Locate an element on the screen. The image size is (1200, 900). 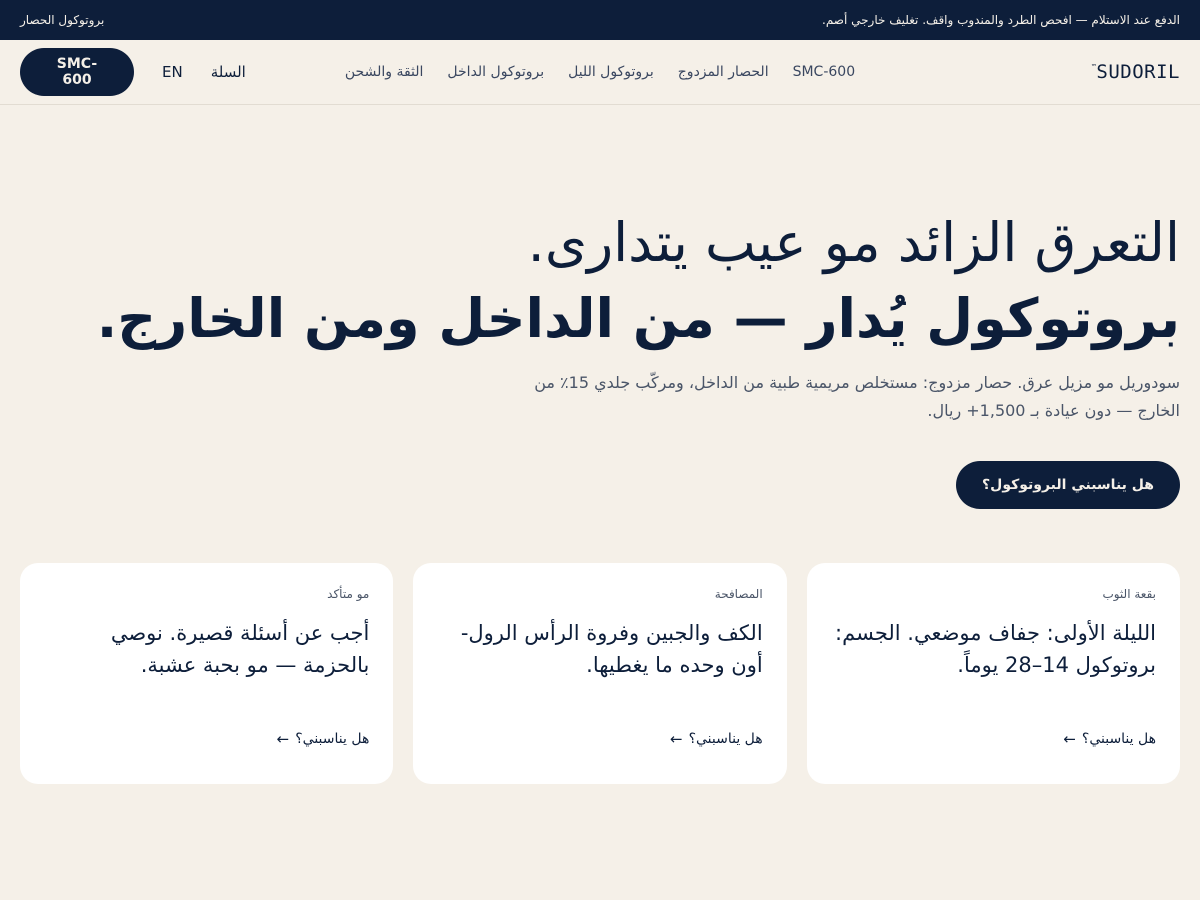
protocol-link: بروتوكول الحصار is located at coordinates (62, 20).